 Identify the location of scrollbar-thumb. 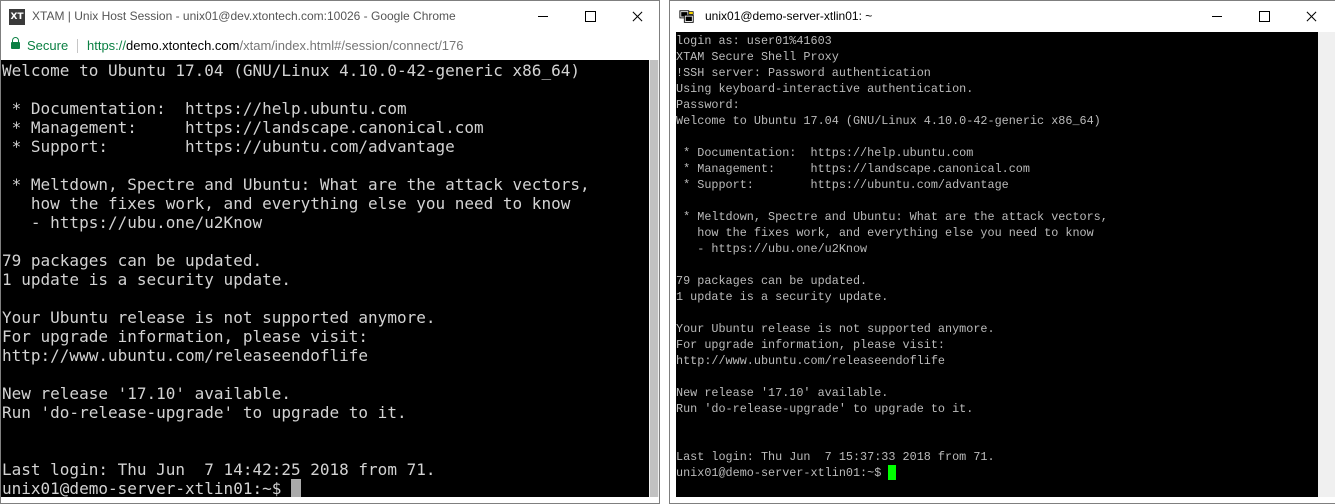
(654, 278).